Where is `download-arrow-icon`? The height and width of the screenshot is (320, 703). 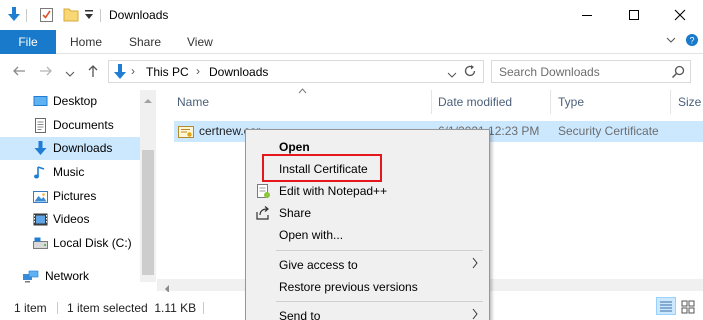 download-arrow-icon is located at coordinates (14, 16).